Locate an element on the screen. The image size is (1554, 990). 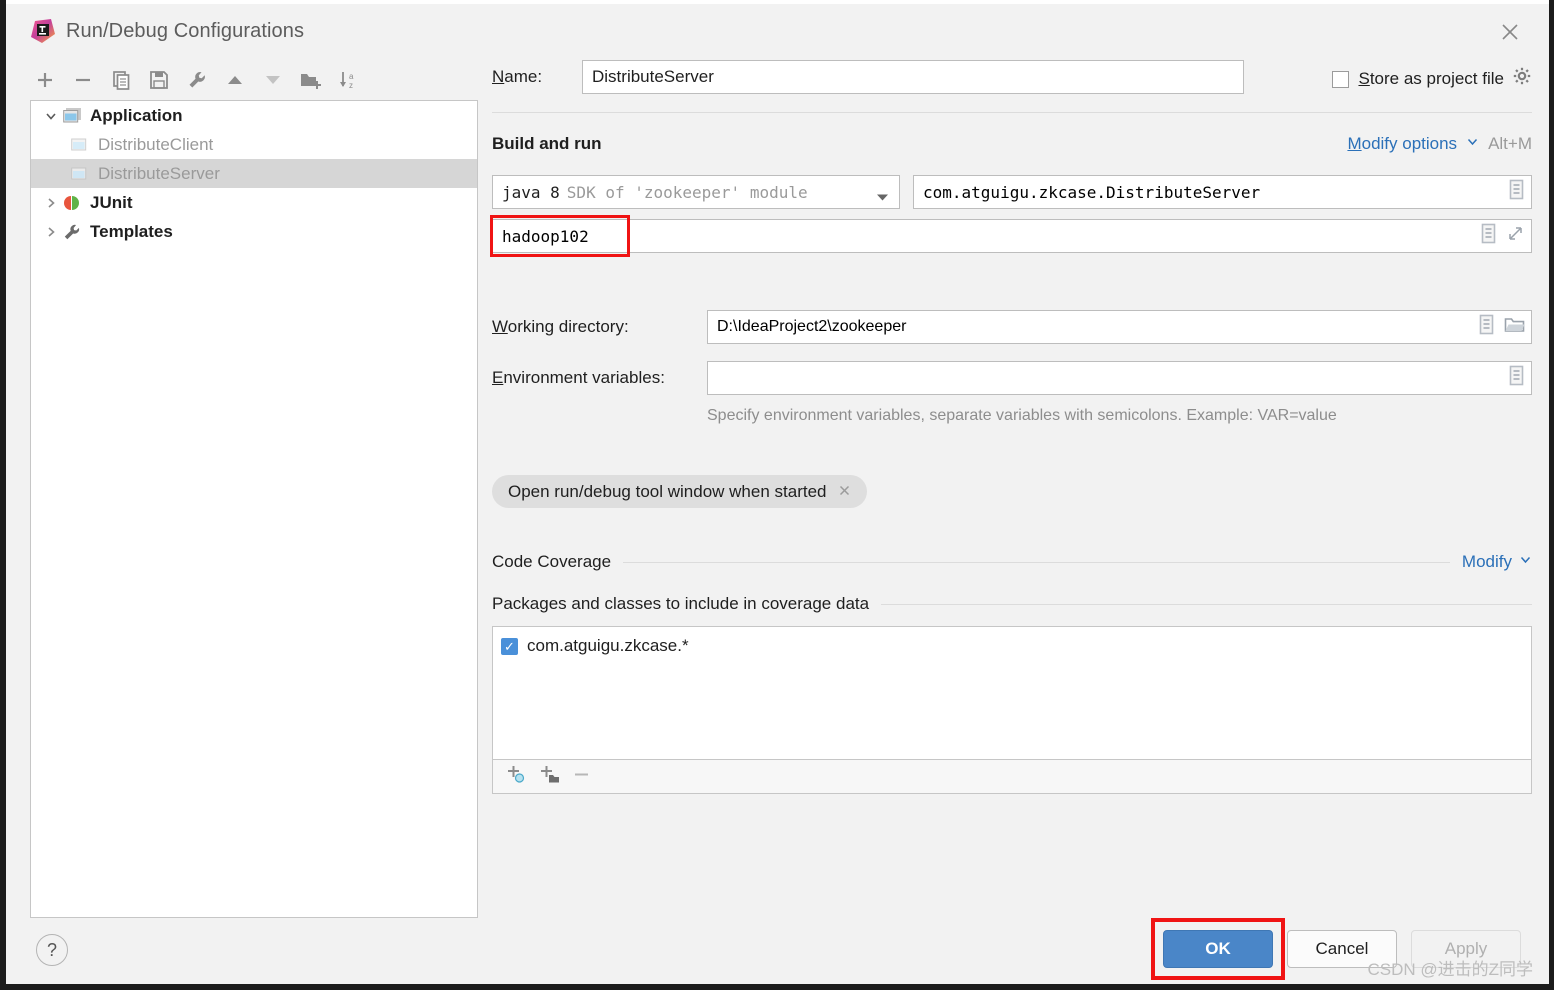
main-class-value: com.atguigu.zkcase.DistributeServer is located at coordinates (1092, 192).